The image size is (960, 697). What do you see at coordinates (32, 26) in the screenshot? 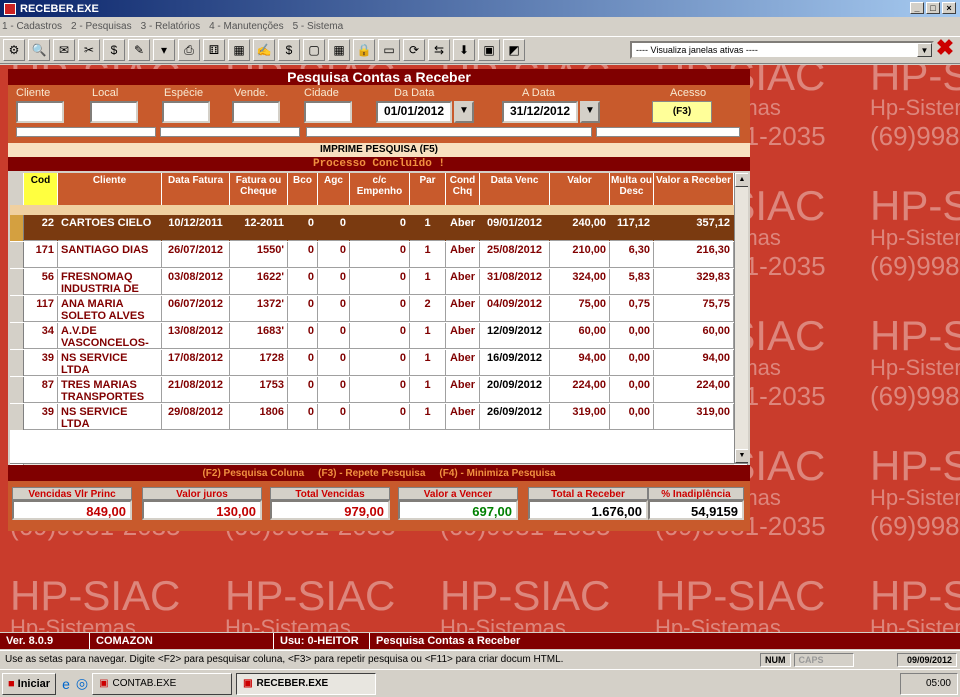
I see `menu-cadastros: 1 - Cadastros` at bounding box center [32, 26].